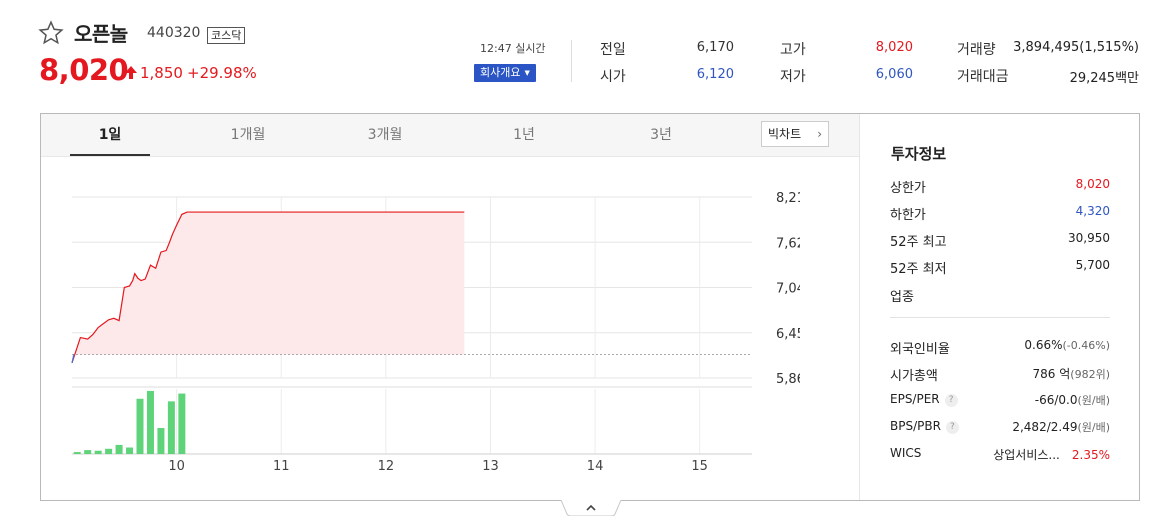 The height and width of the screenshot is (526, 1170). I want to click on quote-value-open: 6,120, so click(715, 74).